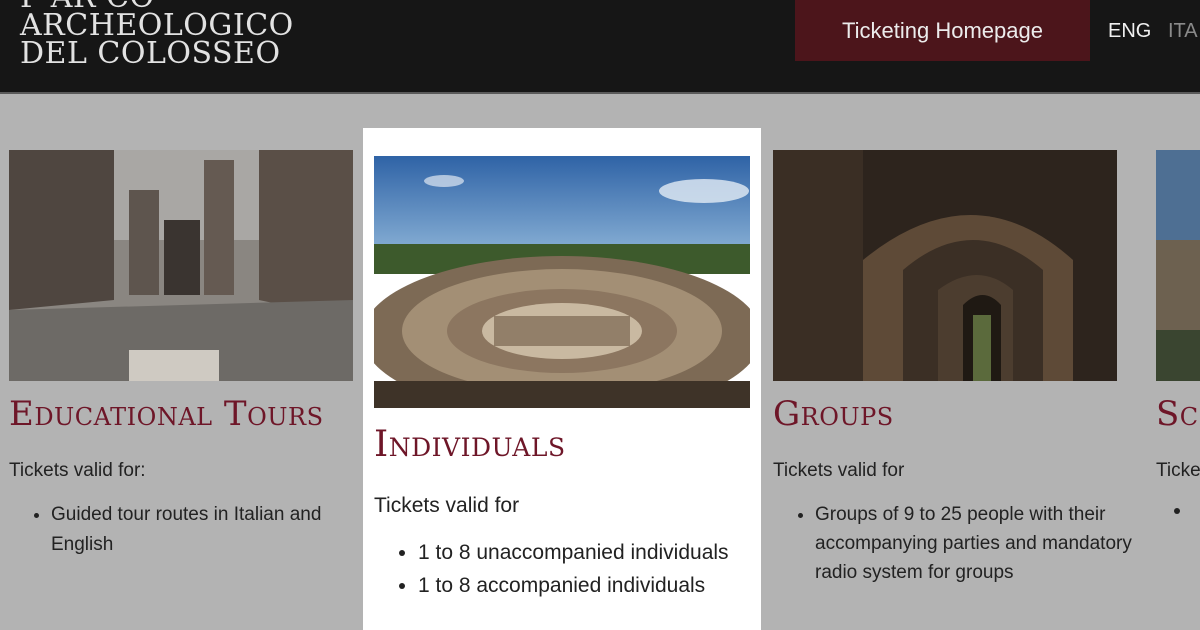  Describe the element at coordinates (150, 53) in the screenshot. I see `logo-line-3: DEL COLOSSEO` at that location.